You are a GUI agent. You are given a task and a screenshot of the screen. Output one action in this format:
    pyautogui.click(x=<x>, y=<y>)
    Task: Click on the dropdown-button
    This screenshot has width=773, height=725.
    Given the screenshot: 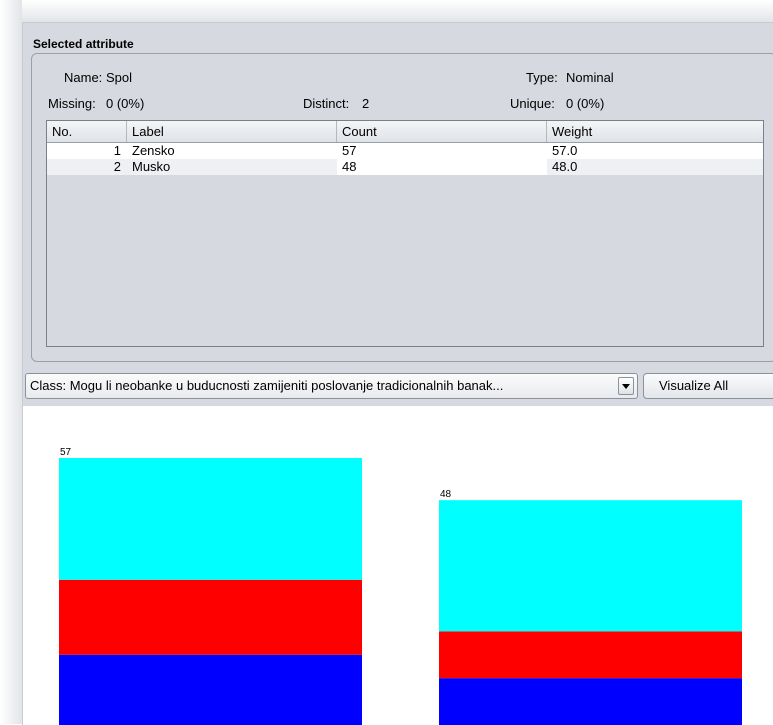 What is the action you would take?
    pyautogui.click(x=626, y=386)
    